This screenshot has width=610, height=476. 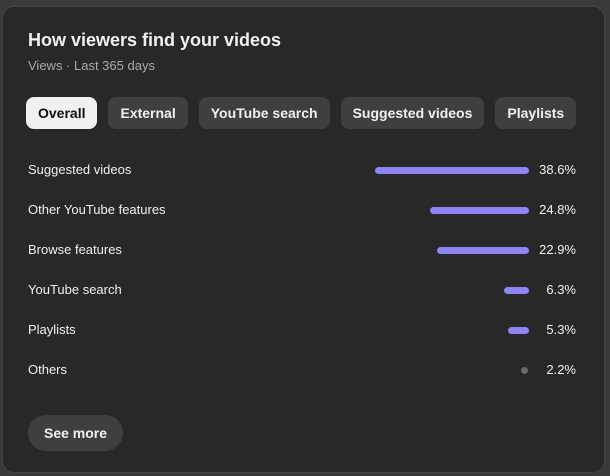 What do you see at coordinates (557, 249) in the screenshot?
I see `source-value: 22.9%` at bounding box center [557, 249].